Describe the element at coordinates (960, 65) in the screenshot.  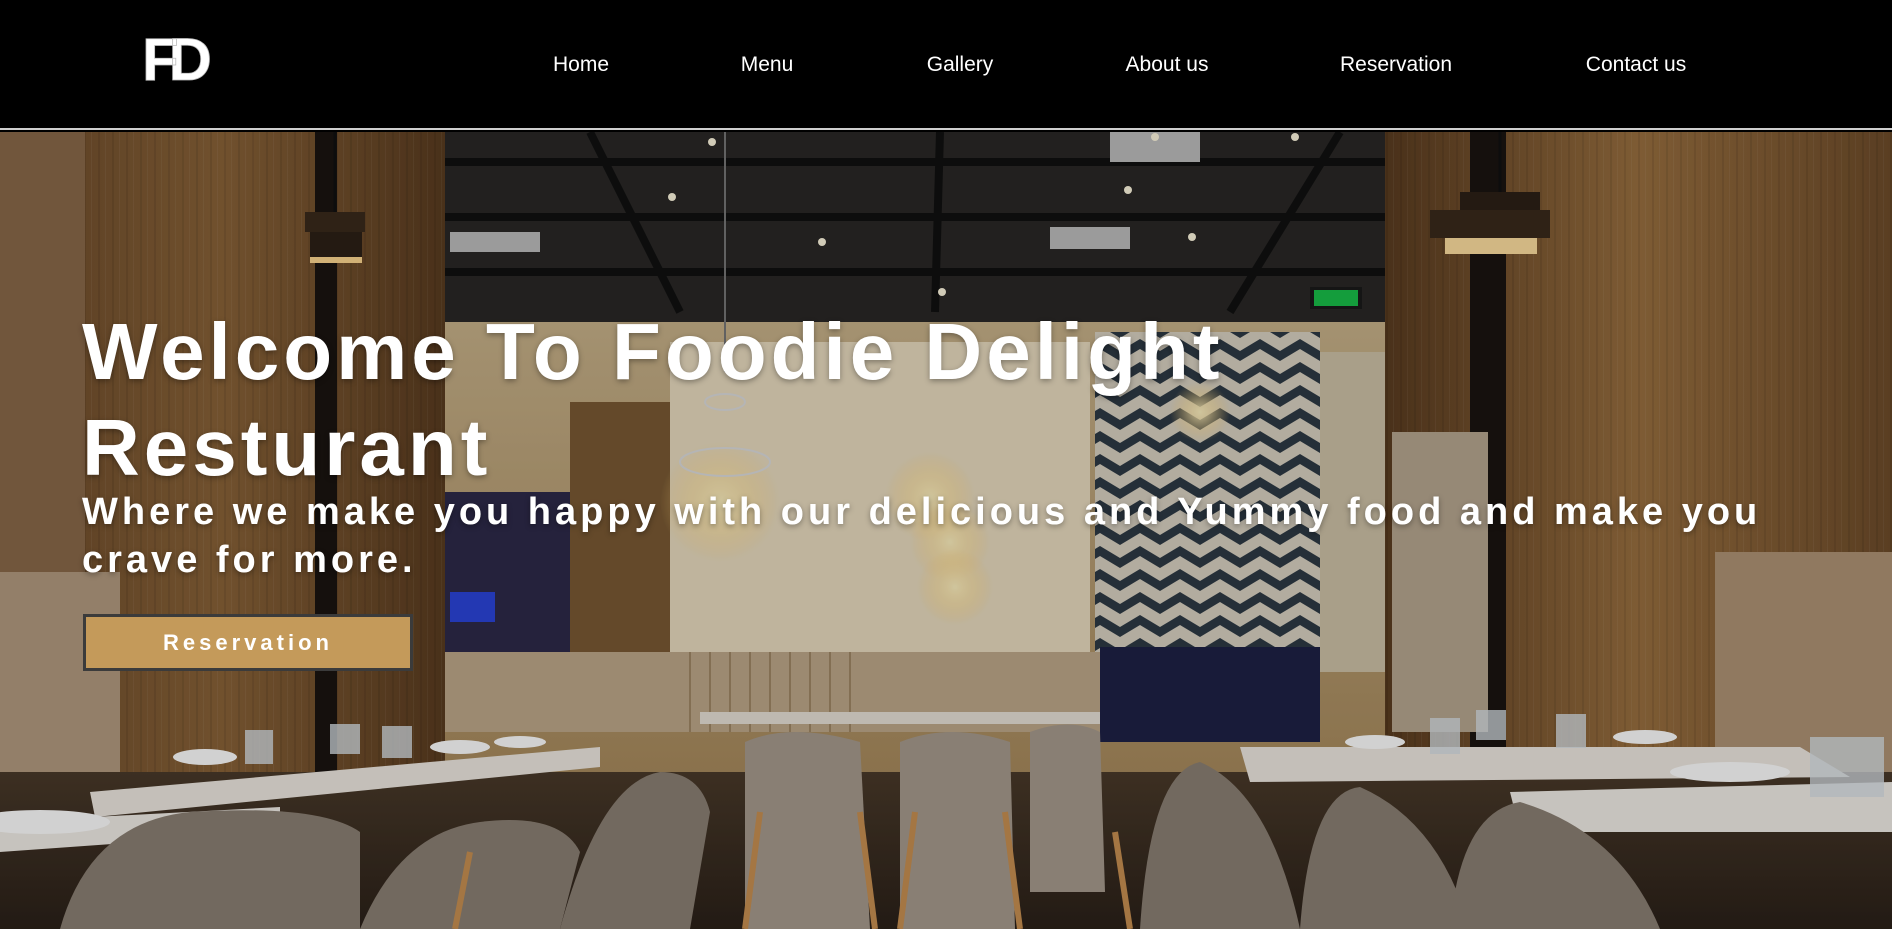
I see `nav-gallery: Gallery` at that location.